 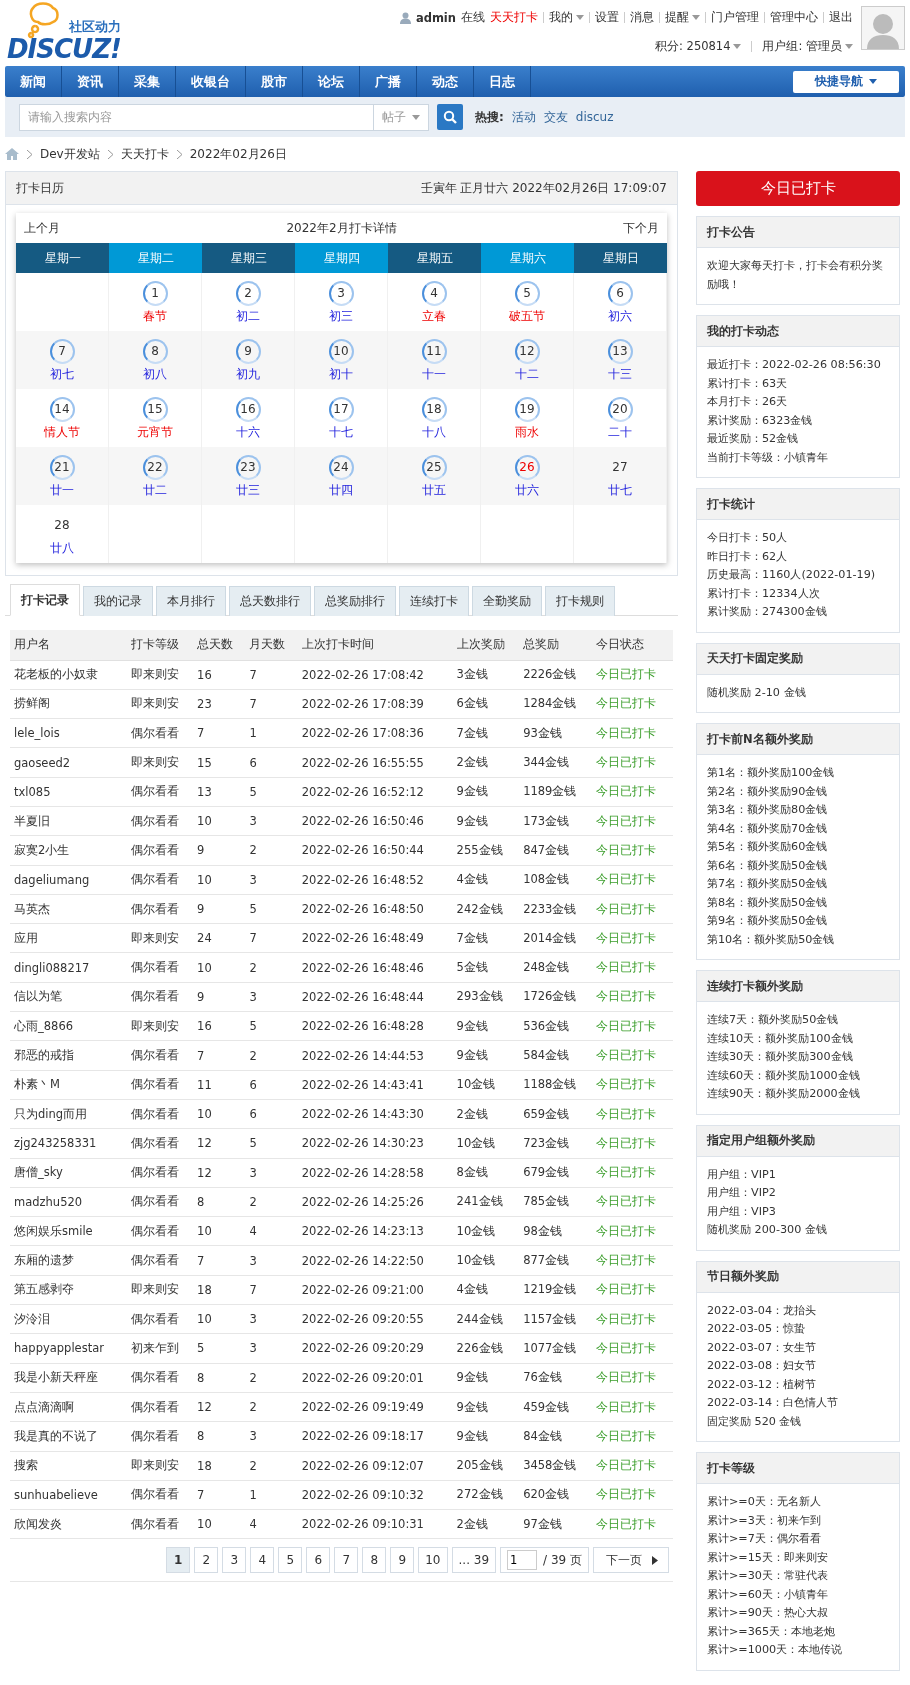 What do you see at coordinates (62, 525) in the screenshot?
I see `day-number: 28` at bounding box center [62, 525].